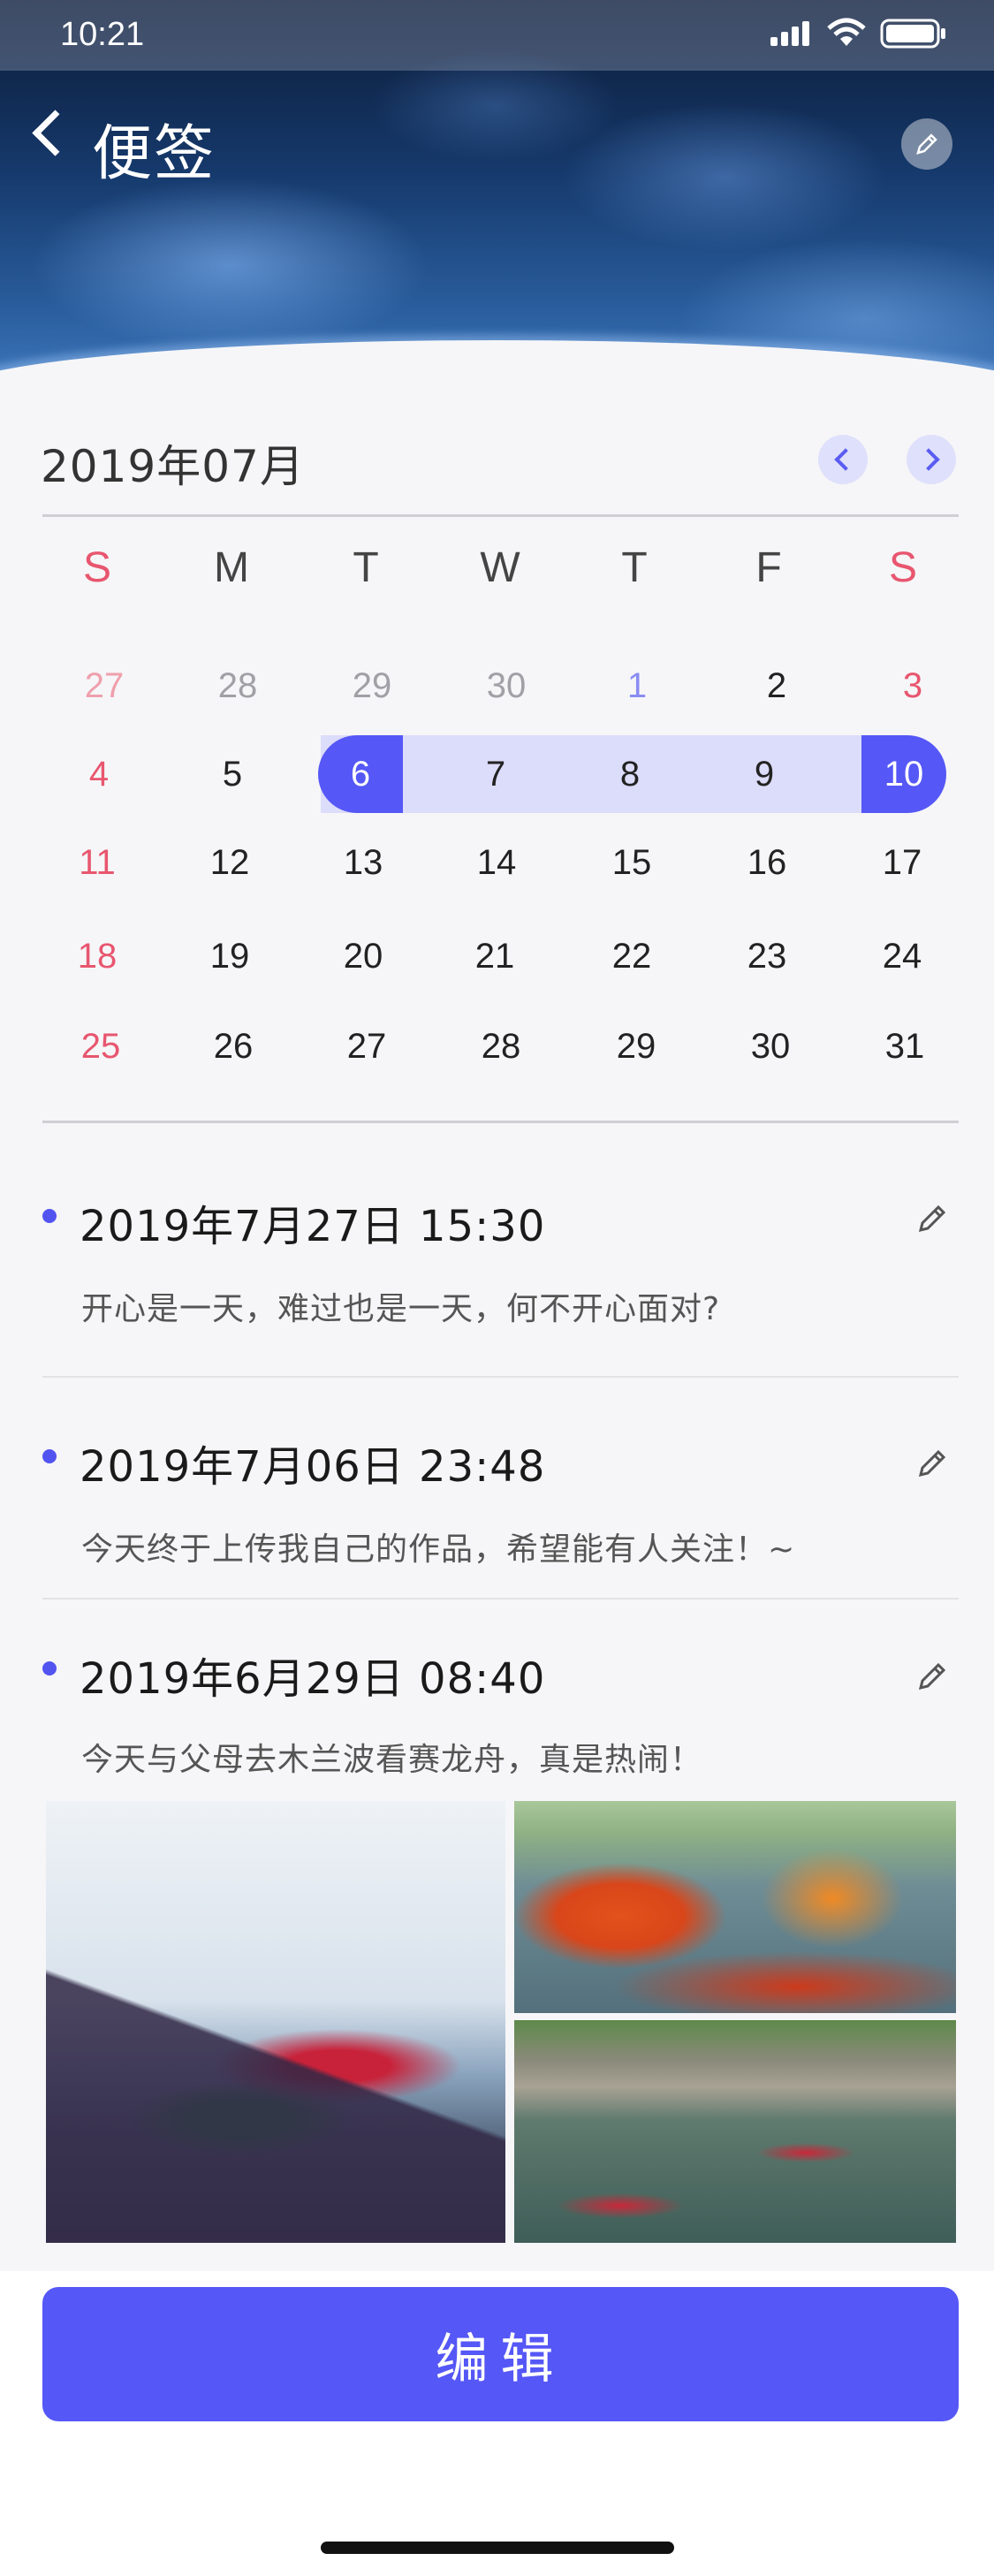 This screenshot has height=2576, width=994. I want to click on page-title: 便签, so click(154, 154).